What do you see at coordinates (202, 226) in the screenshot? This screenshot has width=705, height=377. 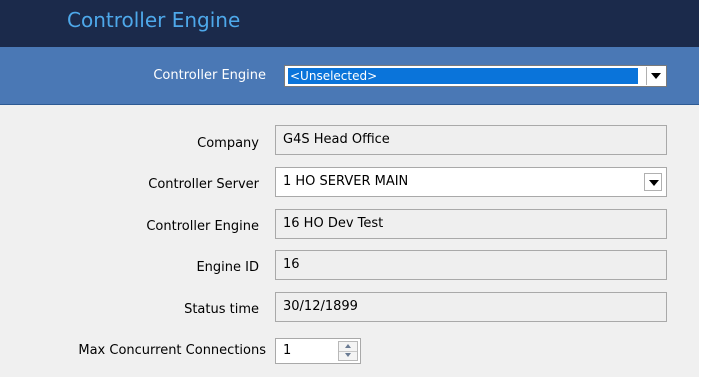 I see `controller-engine-label: Controller Engine` at bounding box center [202, 226].